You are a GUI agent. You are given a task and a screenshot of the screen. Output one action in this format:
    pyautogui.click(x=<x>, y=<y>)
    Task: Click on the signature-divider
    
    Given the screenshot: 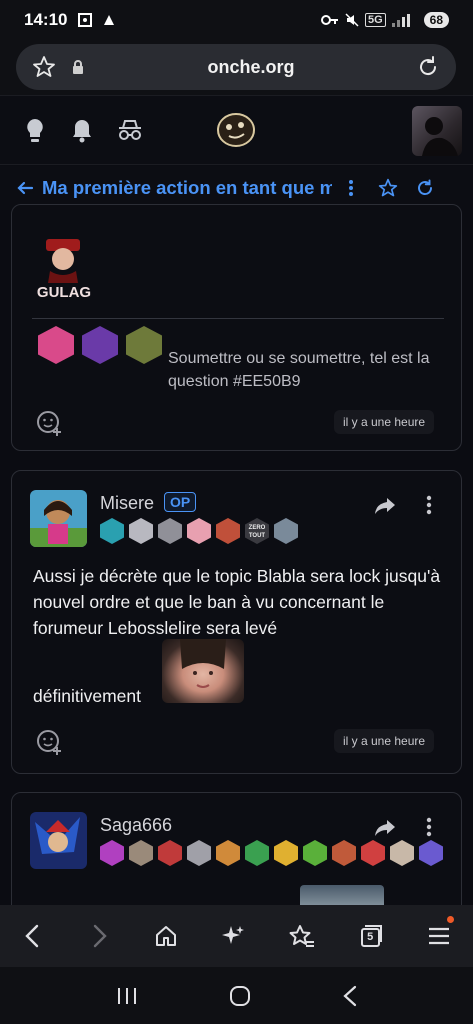 What is the action you would take?
    pyautogui.click(x=238, y=318)
    